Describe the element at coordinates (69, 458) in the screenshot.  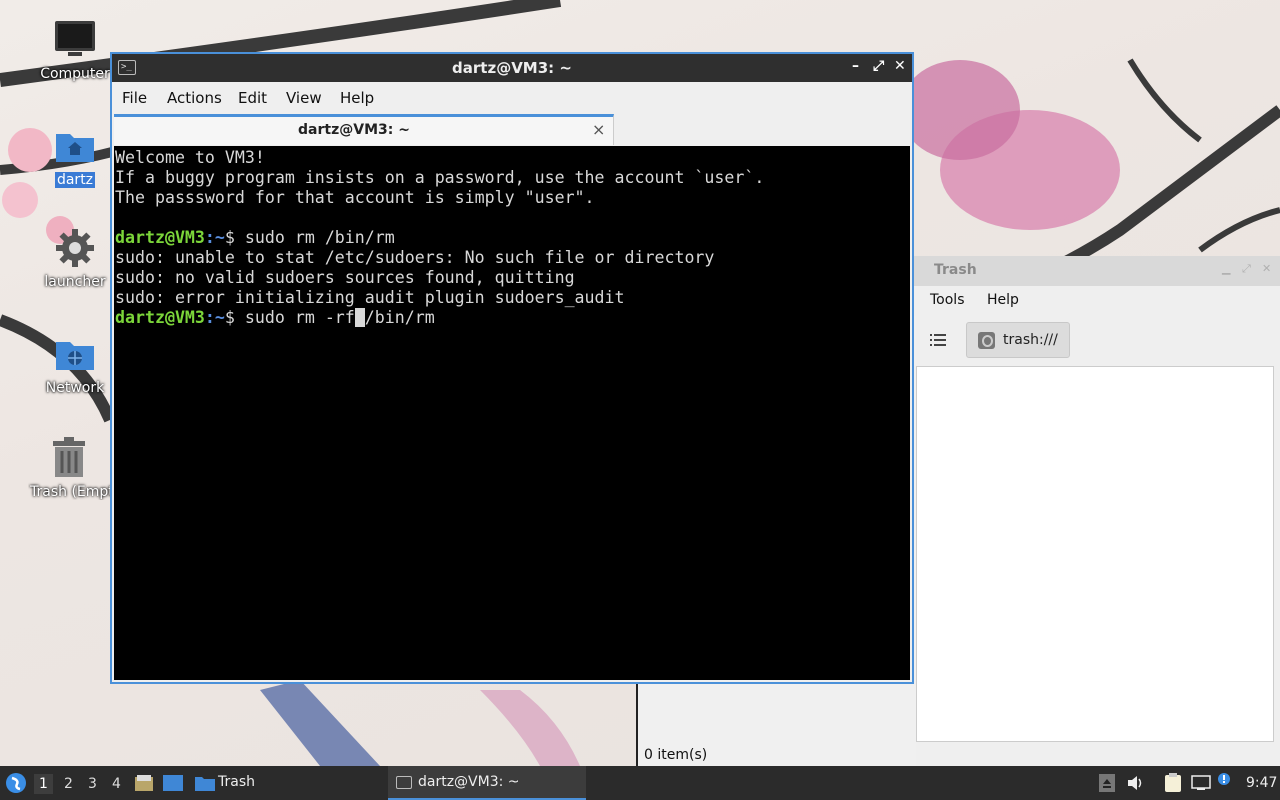
I see `trash-icon` at that location.